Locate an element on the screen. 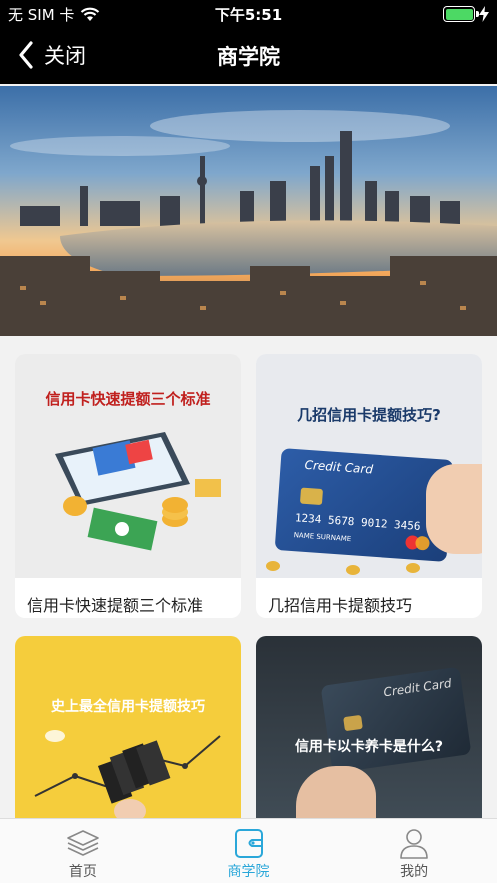 The width and height of the screenshot is (497, 883). article-card: Credit Card 信用卡以卡养卡是什么? is located at coordinates (369, 727).